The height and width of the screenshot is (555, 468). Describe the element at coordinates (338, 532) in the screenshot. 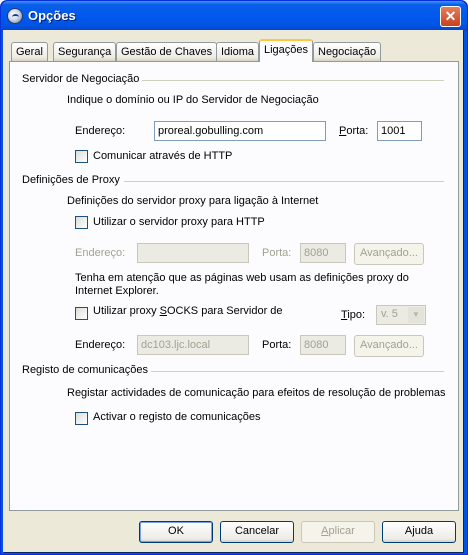

I see `apply-button: Aplicar` at that location.